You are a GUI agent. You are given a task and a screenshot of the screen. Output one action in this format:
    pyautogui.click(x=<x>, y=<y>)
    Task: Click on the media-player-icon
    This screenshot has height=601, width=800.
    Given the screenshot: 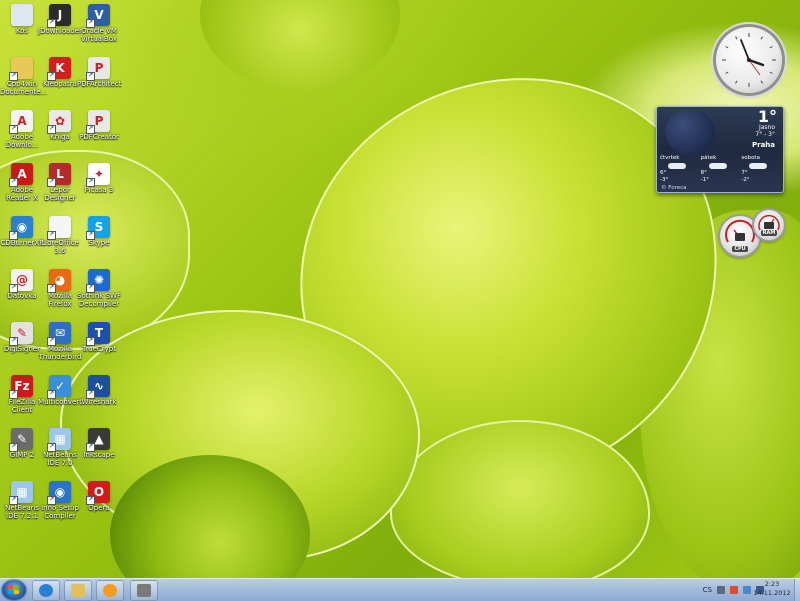 What is the action you would take?
    pyautogui.click(x=110, y=590)
    